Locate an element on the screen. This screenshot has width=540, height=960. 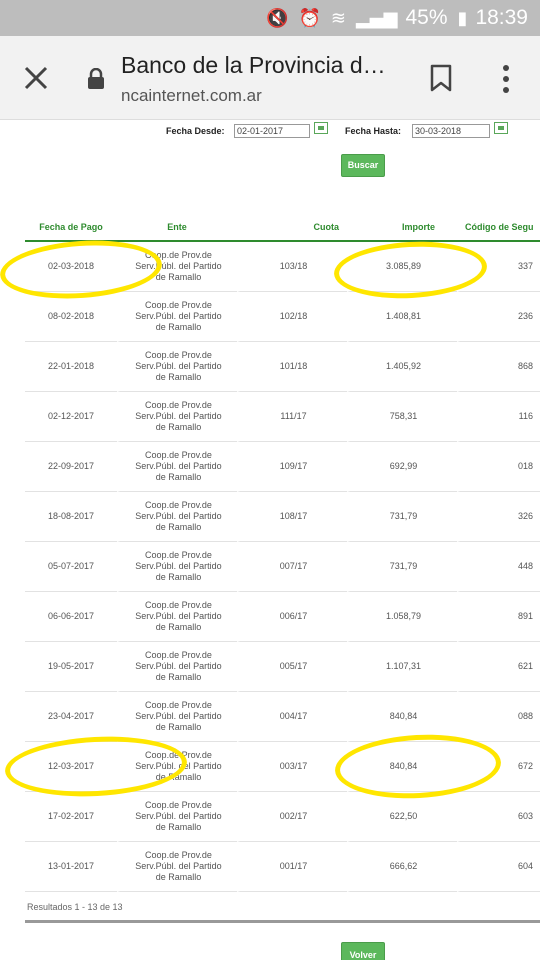
importe-cell: 1.058,79 is located at coordinates (402, 617).